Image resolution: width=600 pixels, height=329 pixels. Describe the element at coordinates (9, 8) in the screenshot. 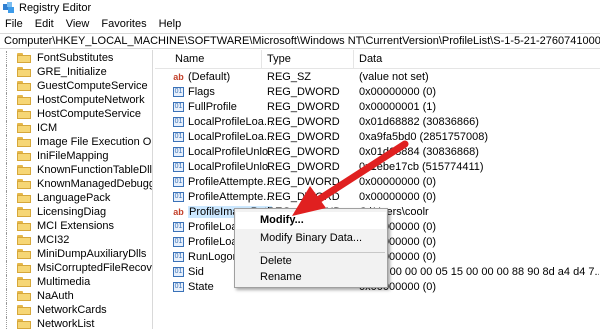

I see `registry-editor-icon` at that location.